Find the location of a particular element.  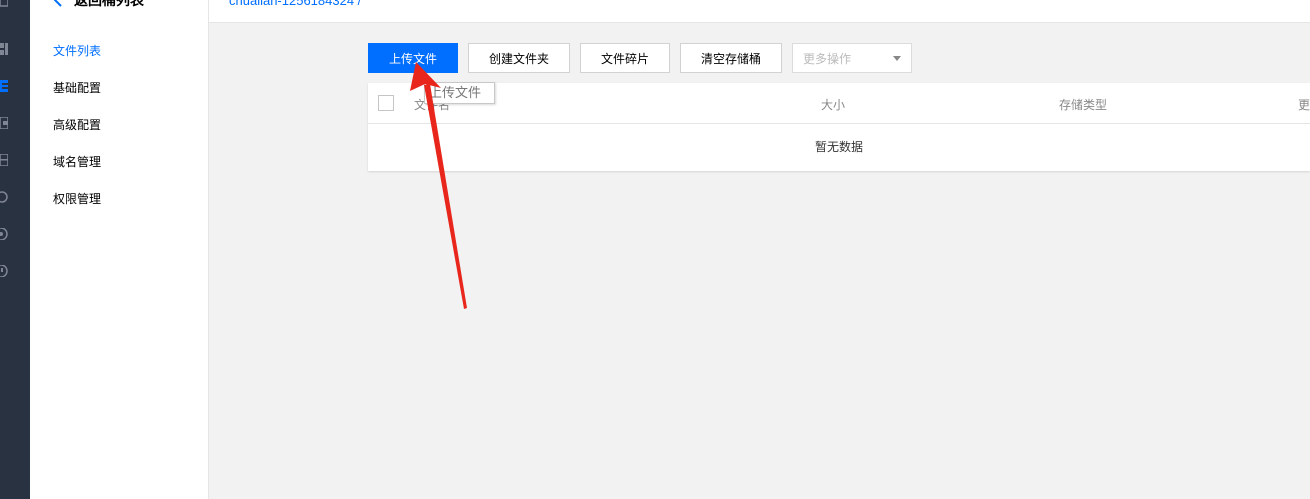

storage-icon is located at coordinates (4, 86).